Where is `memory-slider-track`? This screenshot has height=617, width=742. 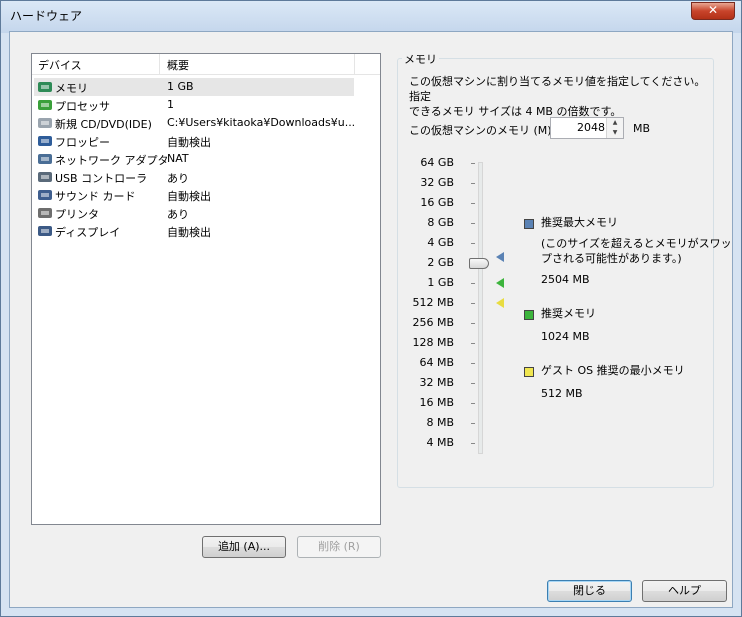 memory-slider-track is located at coordinates (480, 308).